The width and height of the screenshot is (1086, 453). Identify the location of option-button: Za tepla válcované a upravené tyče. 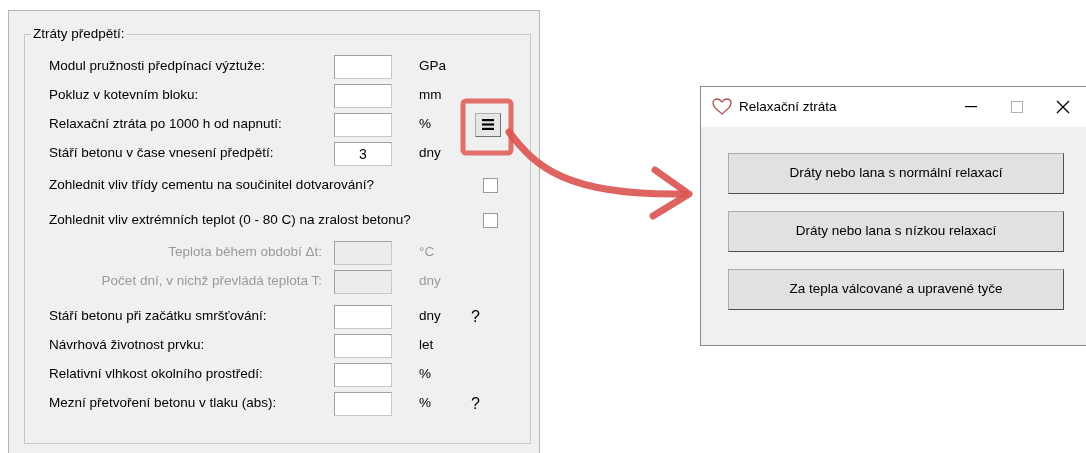
(896, 289).